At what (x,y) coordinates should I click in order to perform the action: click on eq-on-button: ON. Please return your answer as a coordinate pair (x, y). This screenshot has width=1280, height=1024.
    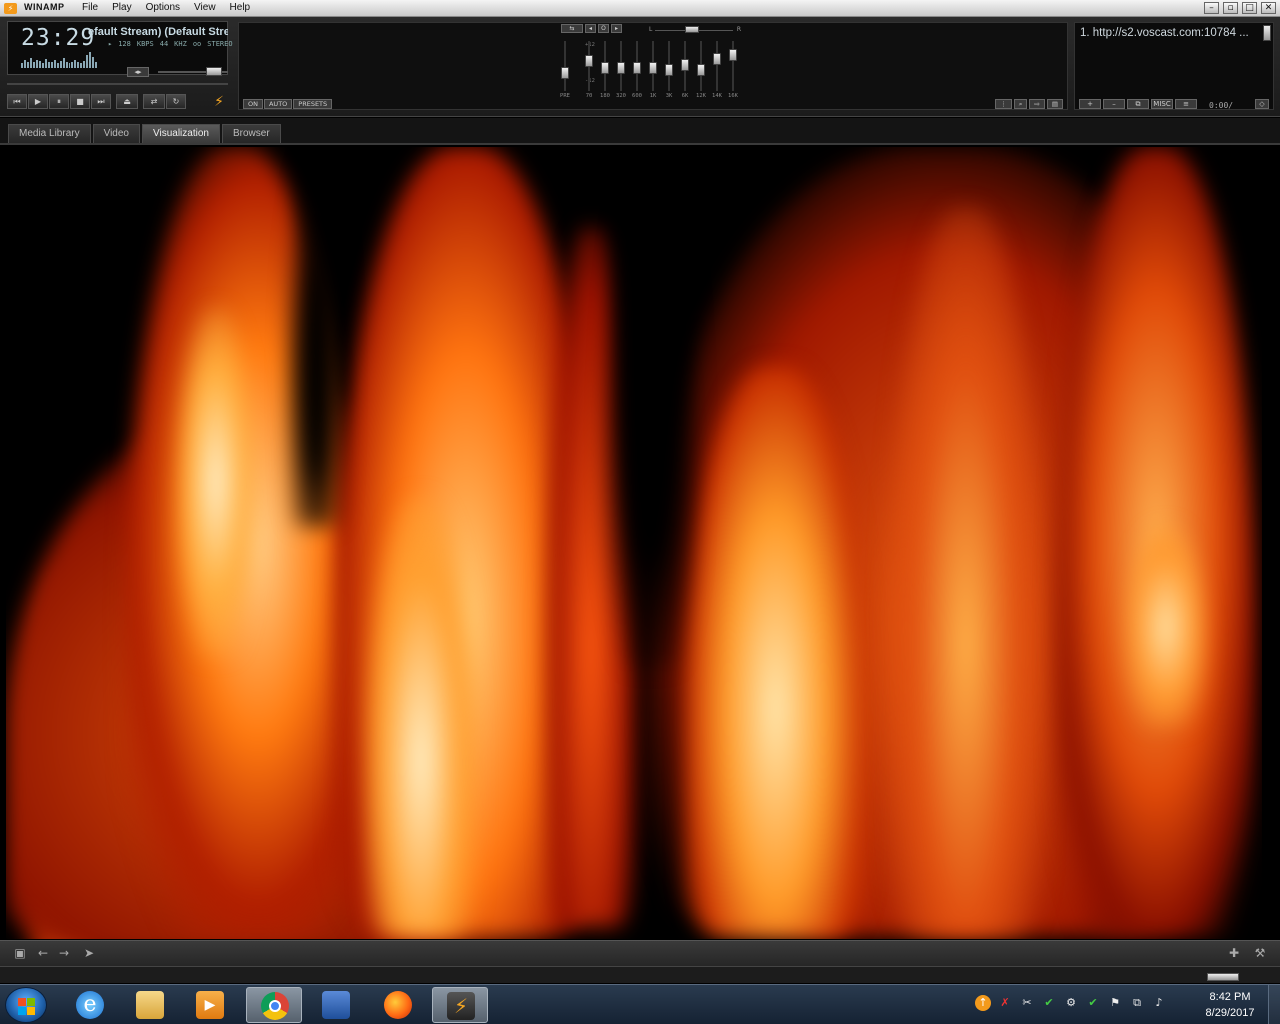
    Looking at the image, I should click on (253, 104).